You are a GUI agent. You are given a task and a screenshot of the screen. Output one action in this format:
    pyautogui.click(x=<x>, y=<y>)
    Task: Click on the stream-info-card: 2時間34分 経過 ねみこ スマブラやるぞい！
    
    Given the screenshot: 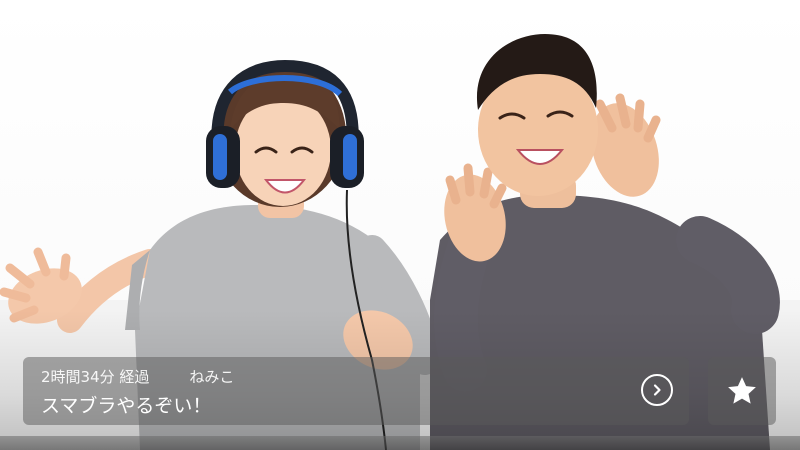 What is the action you would take?
    pyautogui.click(x=356, y=391)
    